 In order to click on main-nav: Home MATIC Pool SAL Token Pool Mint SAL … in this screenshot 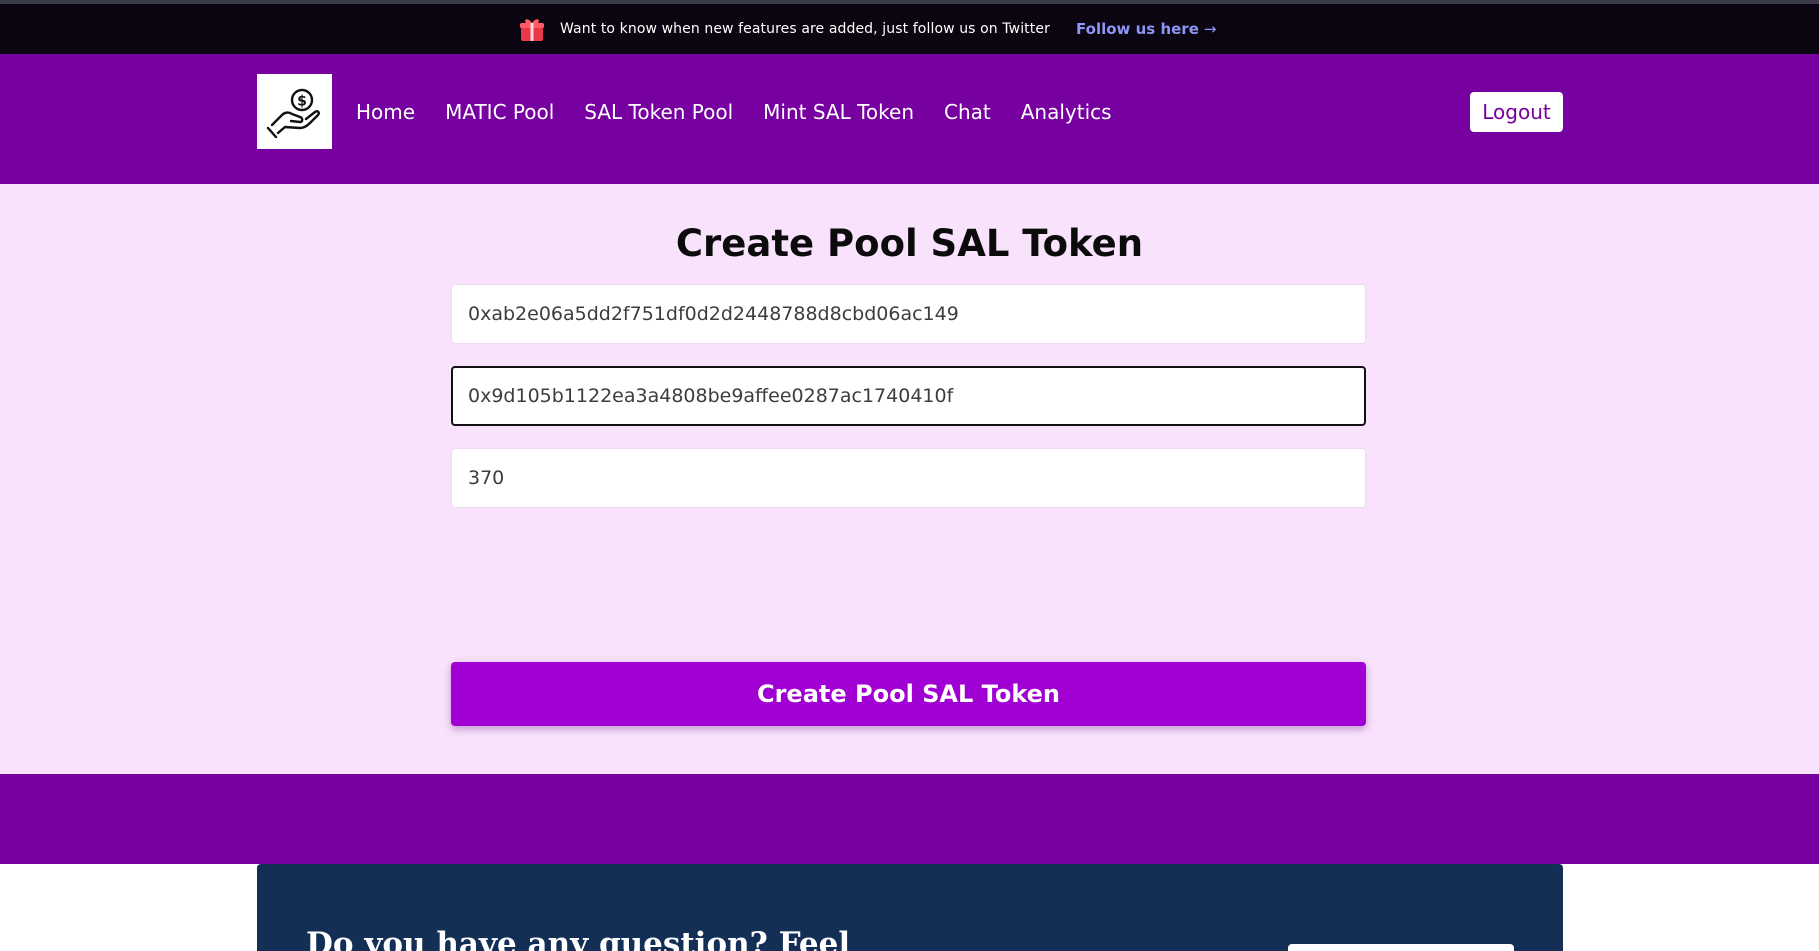, I will do `click(749, 112)`.